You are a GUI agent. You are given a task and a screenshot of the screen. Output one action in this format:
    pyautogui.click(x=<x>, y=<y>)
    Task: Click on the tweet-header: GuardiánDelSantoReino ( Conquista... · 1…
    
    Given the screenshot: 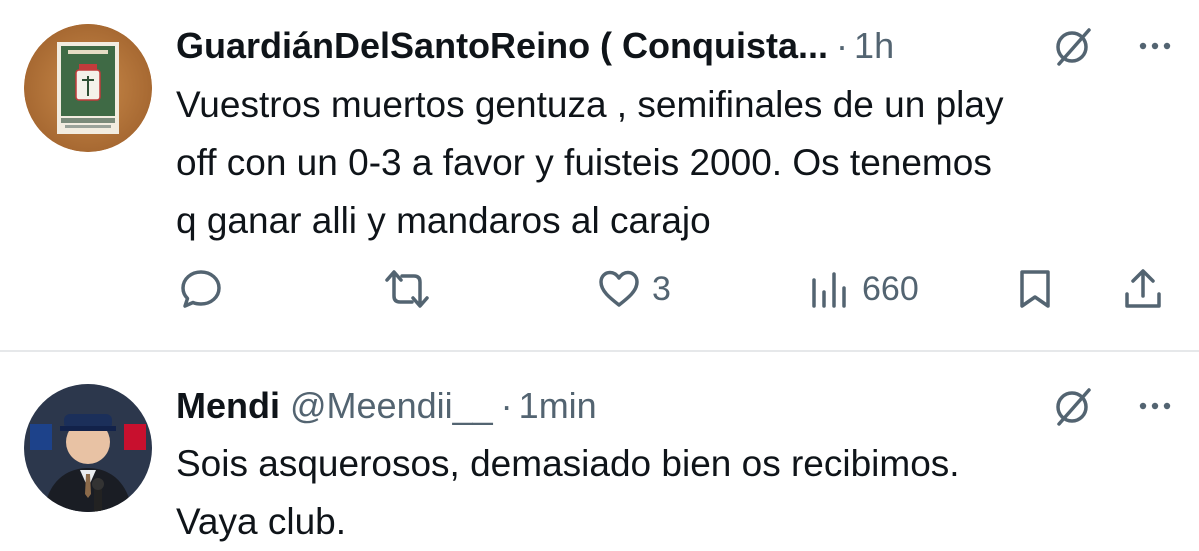 What is the action you would take?
    pyautogui.click(x=675, y=46)
    